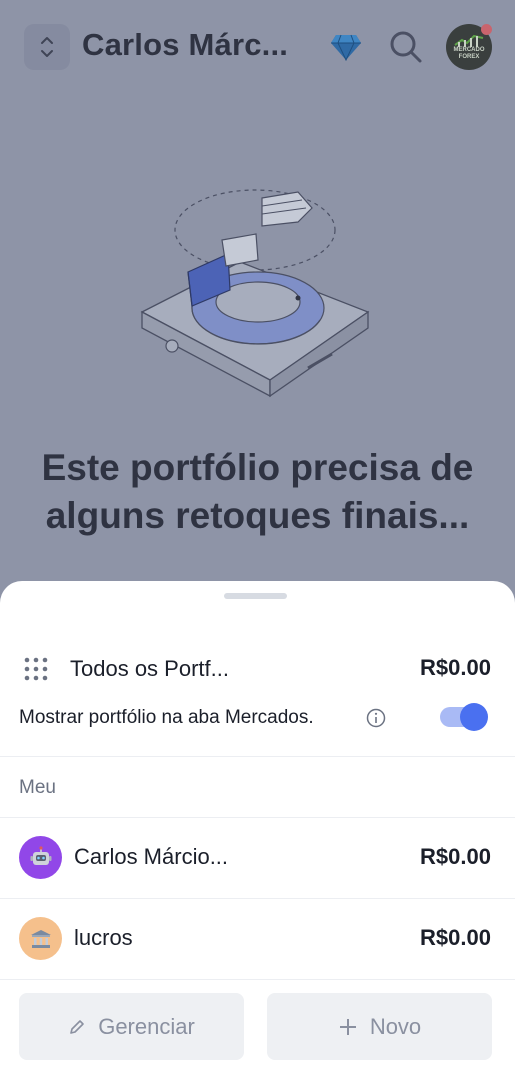 Image resolution: width=515 pixels, height=1080 pixels. I want to click on toggle-knob, so click(474, 717).